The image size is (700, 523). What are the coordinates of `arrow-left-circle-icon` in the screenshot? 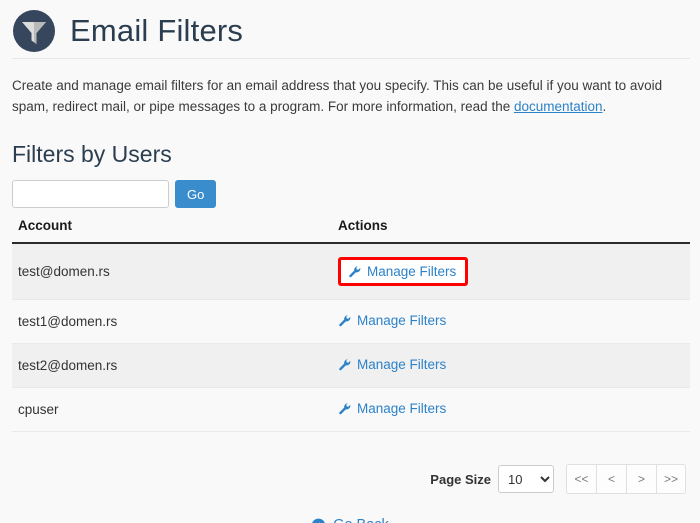 It's located at (318, 520).